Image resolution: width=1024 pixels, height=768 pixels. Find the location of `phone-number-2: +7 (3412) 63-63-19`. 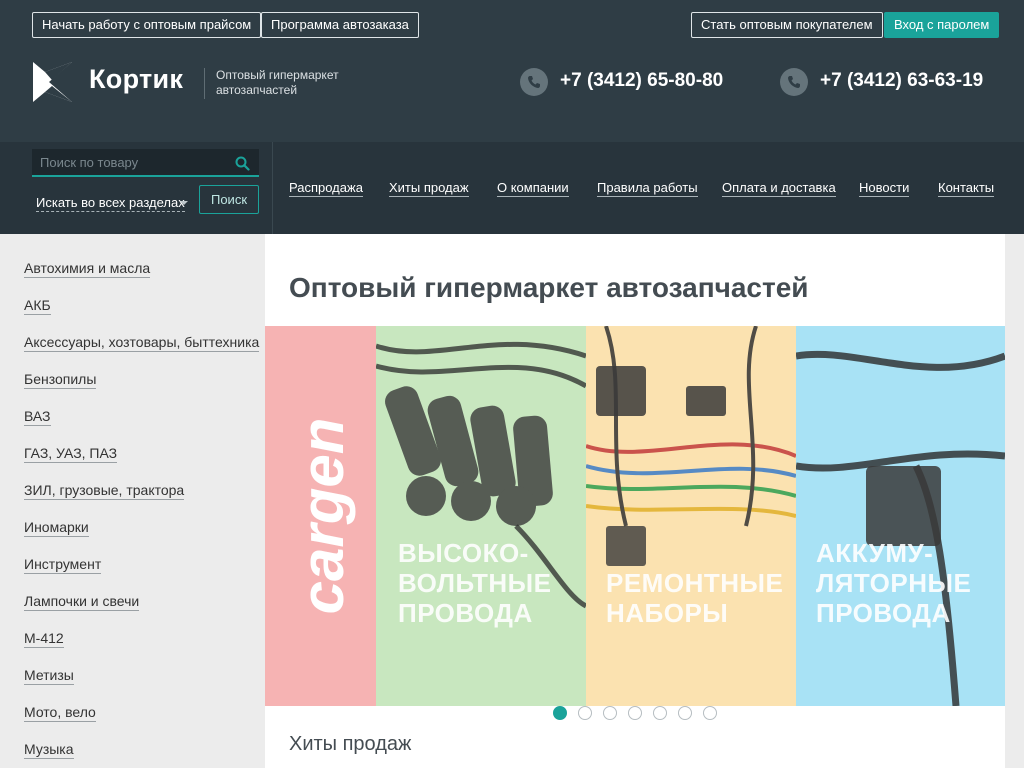

phone-number-2: +7 (3412) 63-63-19 is located at coordinates (901, 81).